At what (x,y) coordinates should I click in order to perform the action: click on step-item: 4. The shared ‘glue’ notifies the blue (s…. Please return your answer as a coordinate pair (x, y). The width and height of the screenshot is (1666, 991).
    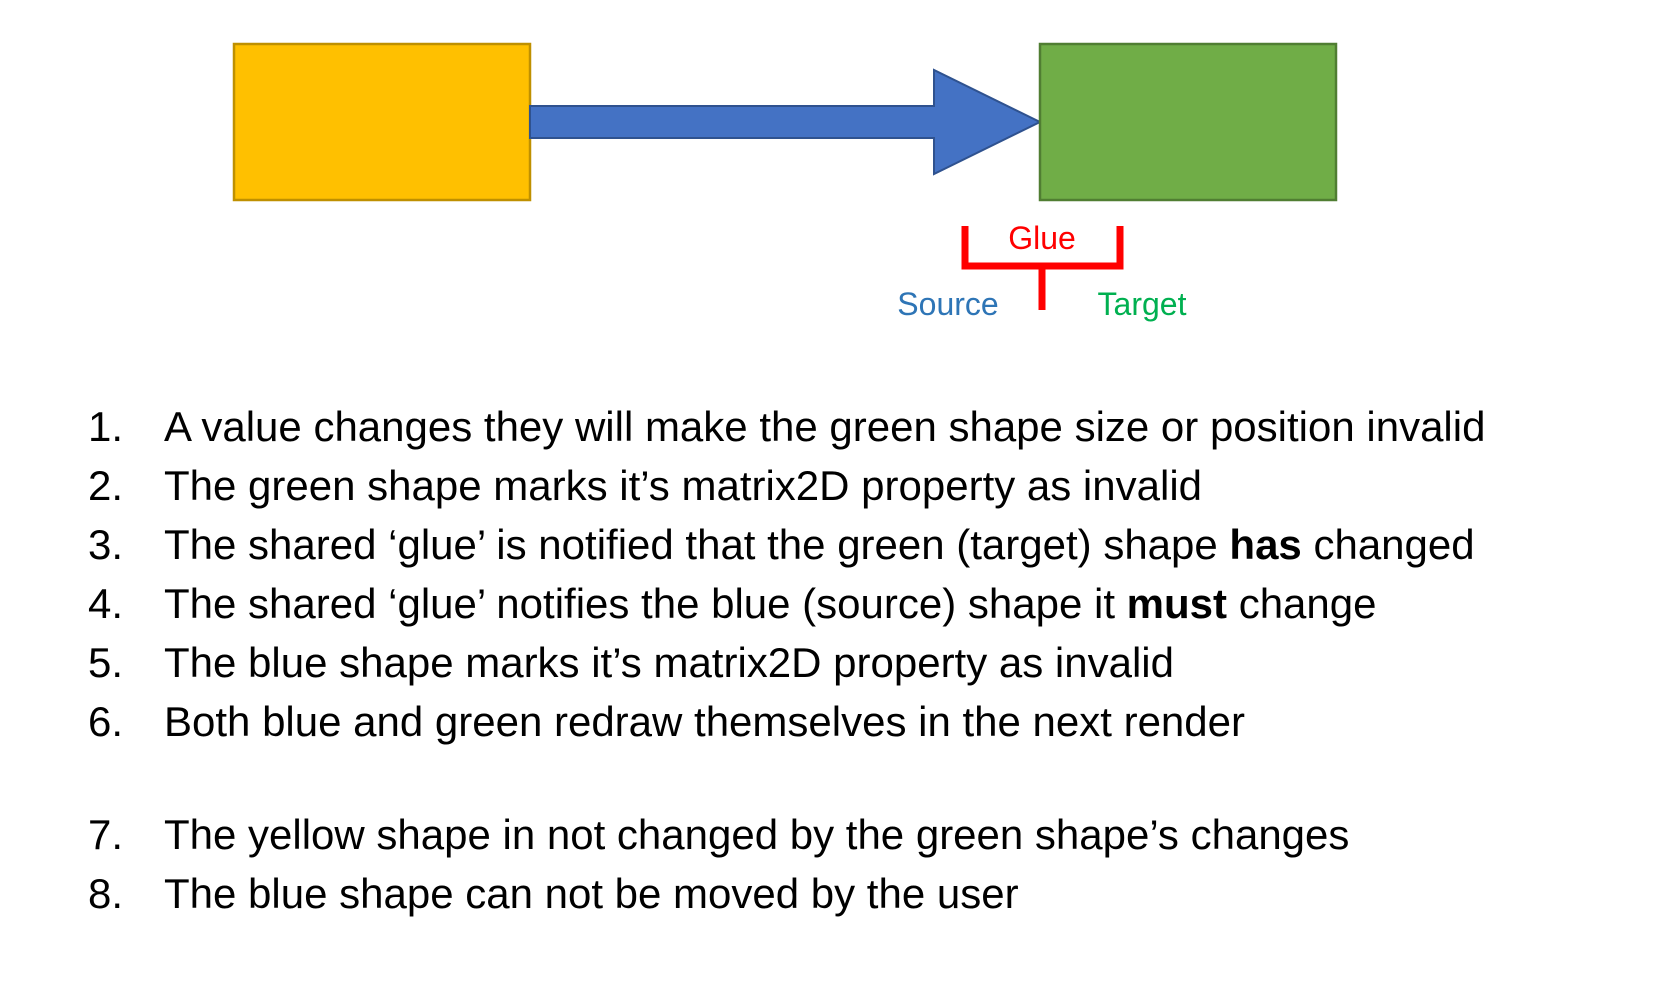
    Looking at the image, I should click on (732, 604).